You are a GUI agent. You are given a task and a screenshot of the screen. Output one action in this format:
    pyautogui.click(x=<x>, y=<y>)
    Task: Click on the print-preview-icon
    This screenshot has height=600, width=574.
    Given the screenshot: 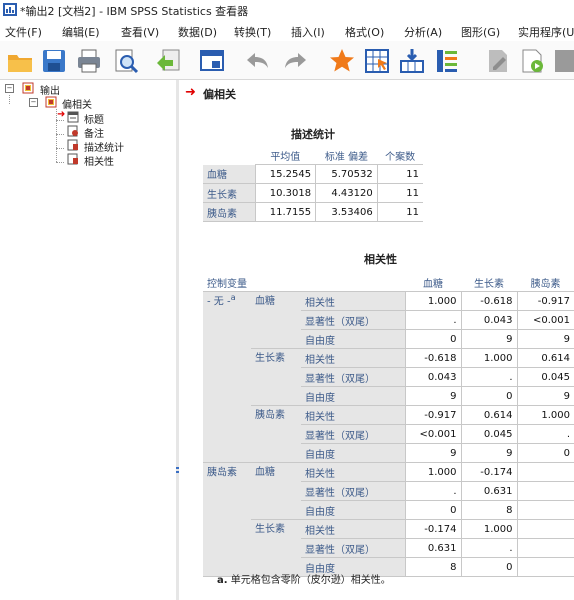 What is the action you would take?
    pyautogui.click(x=126, y=61)
    